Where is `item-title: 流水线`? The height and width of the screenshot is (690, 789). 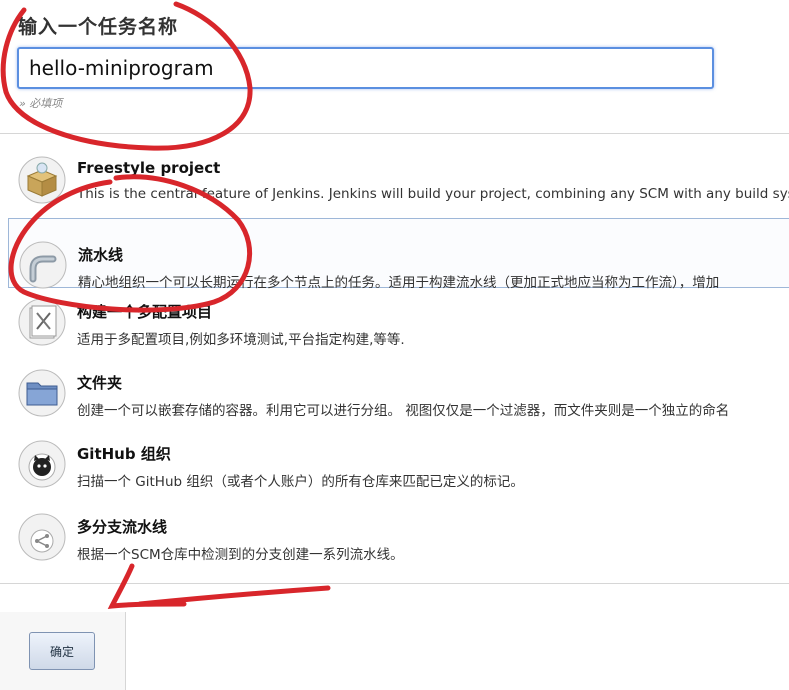
item-title: 流水线 is located at coordinates (101, 255).